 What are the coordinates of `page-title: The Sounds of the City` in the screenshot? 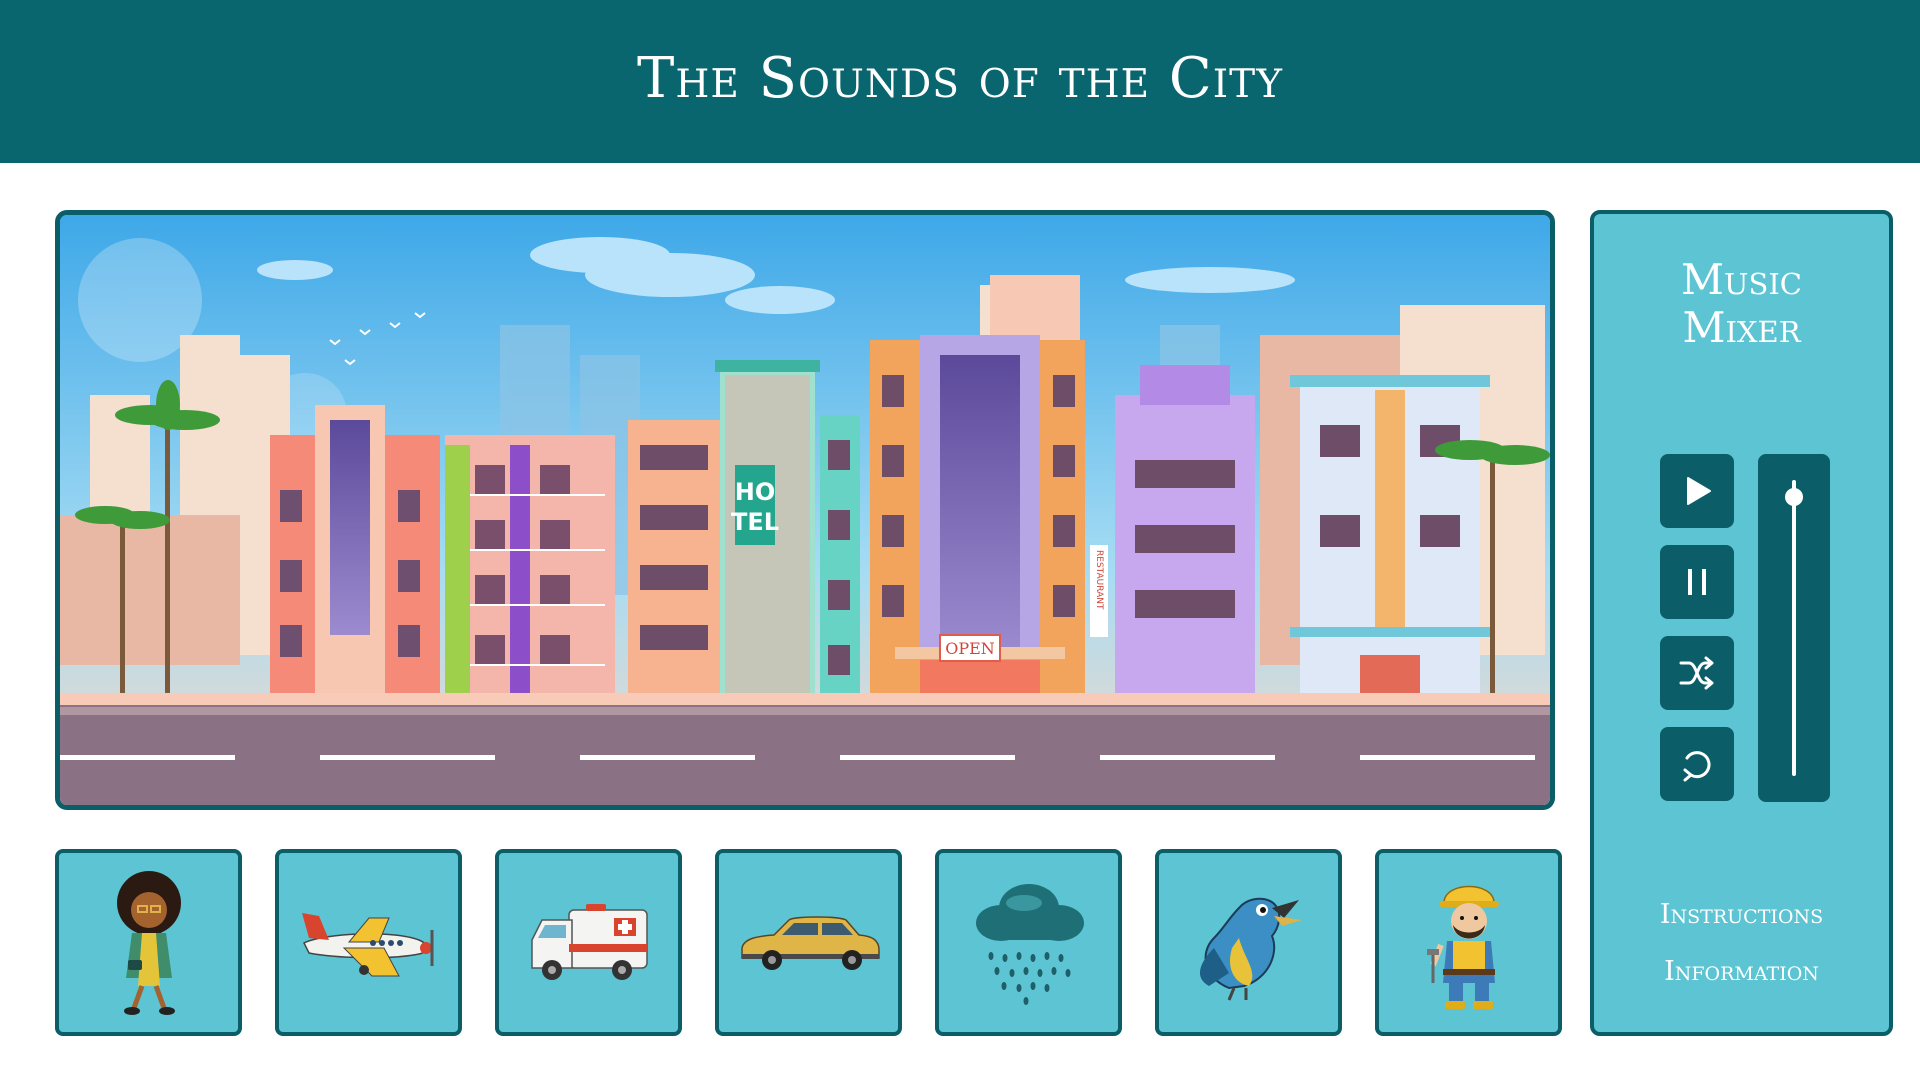 It's located at (960, 78).